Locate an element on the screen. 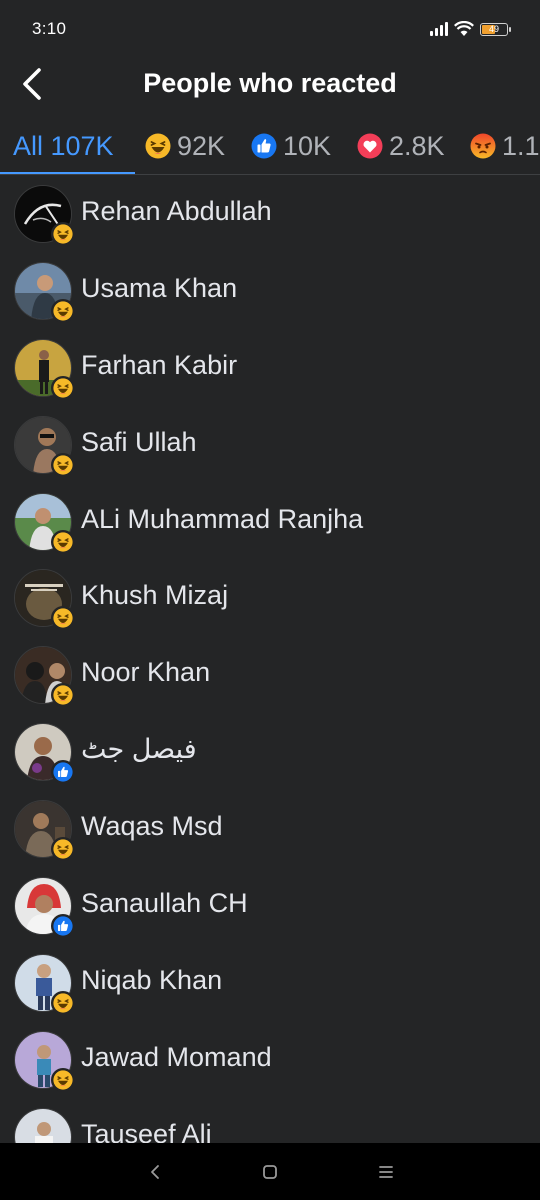 The width and height of the screenshot is (540, 1200). nav-recents-icon is located at coordinates (386, 1172).